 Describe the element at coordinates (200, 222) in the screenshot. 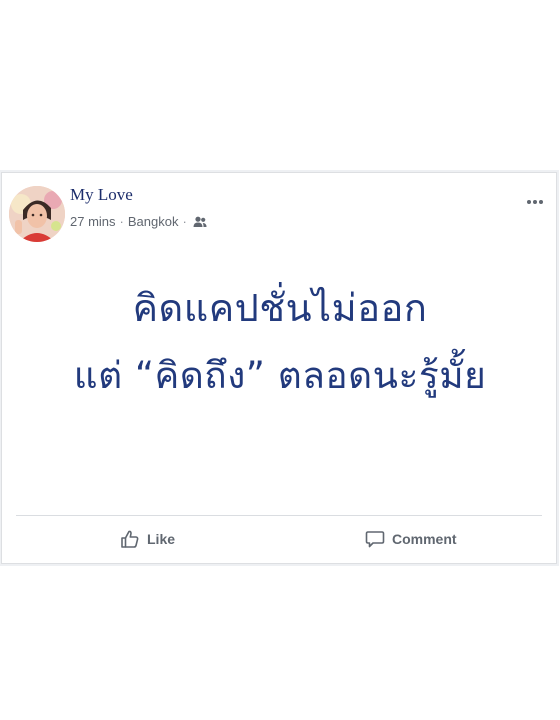

I see `friends-icon` at that location.